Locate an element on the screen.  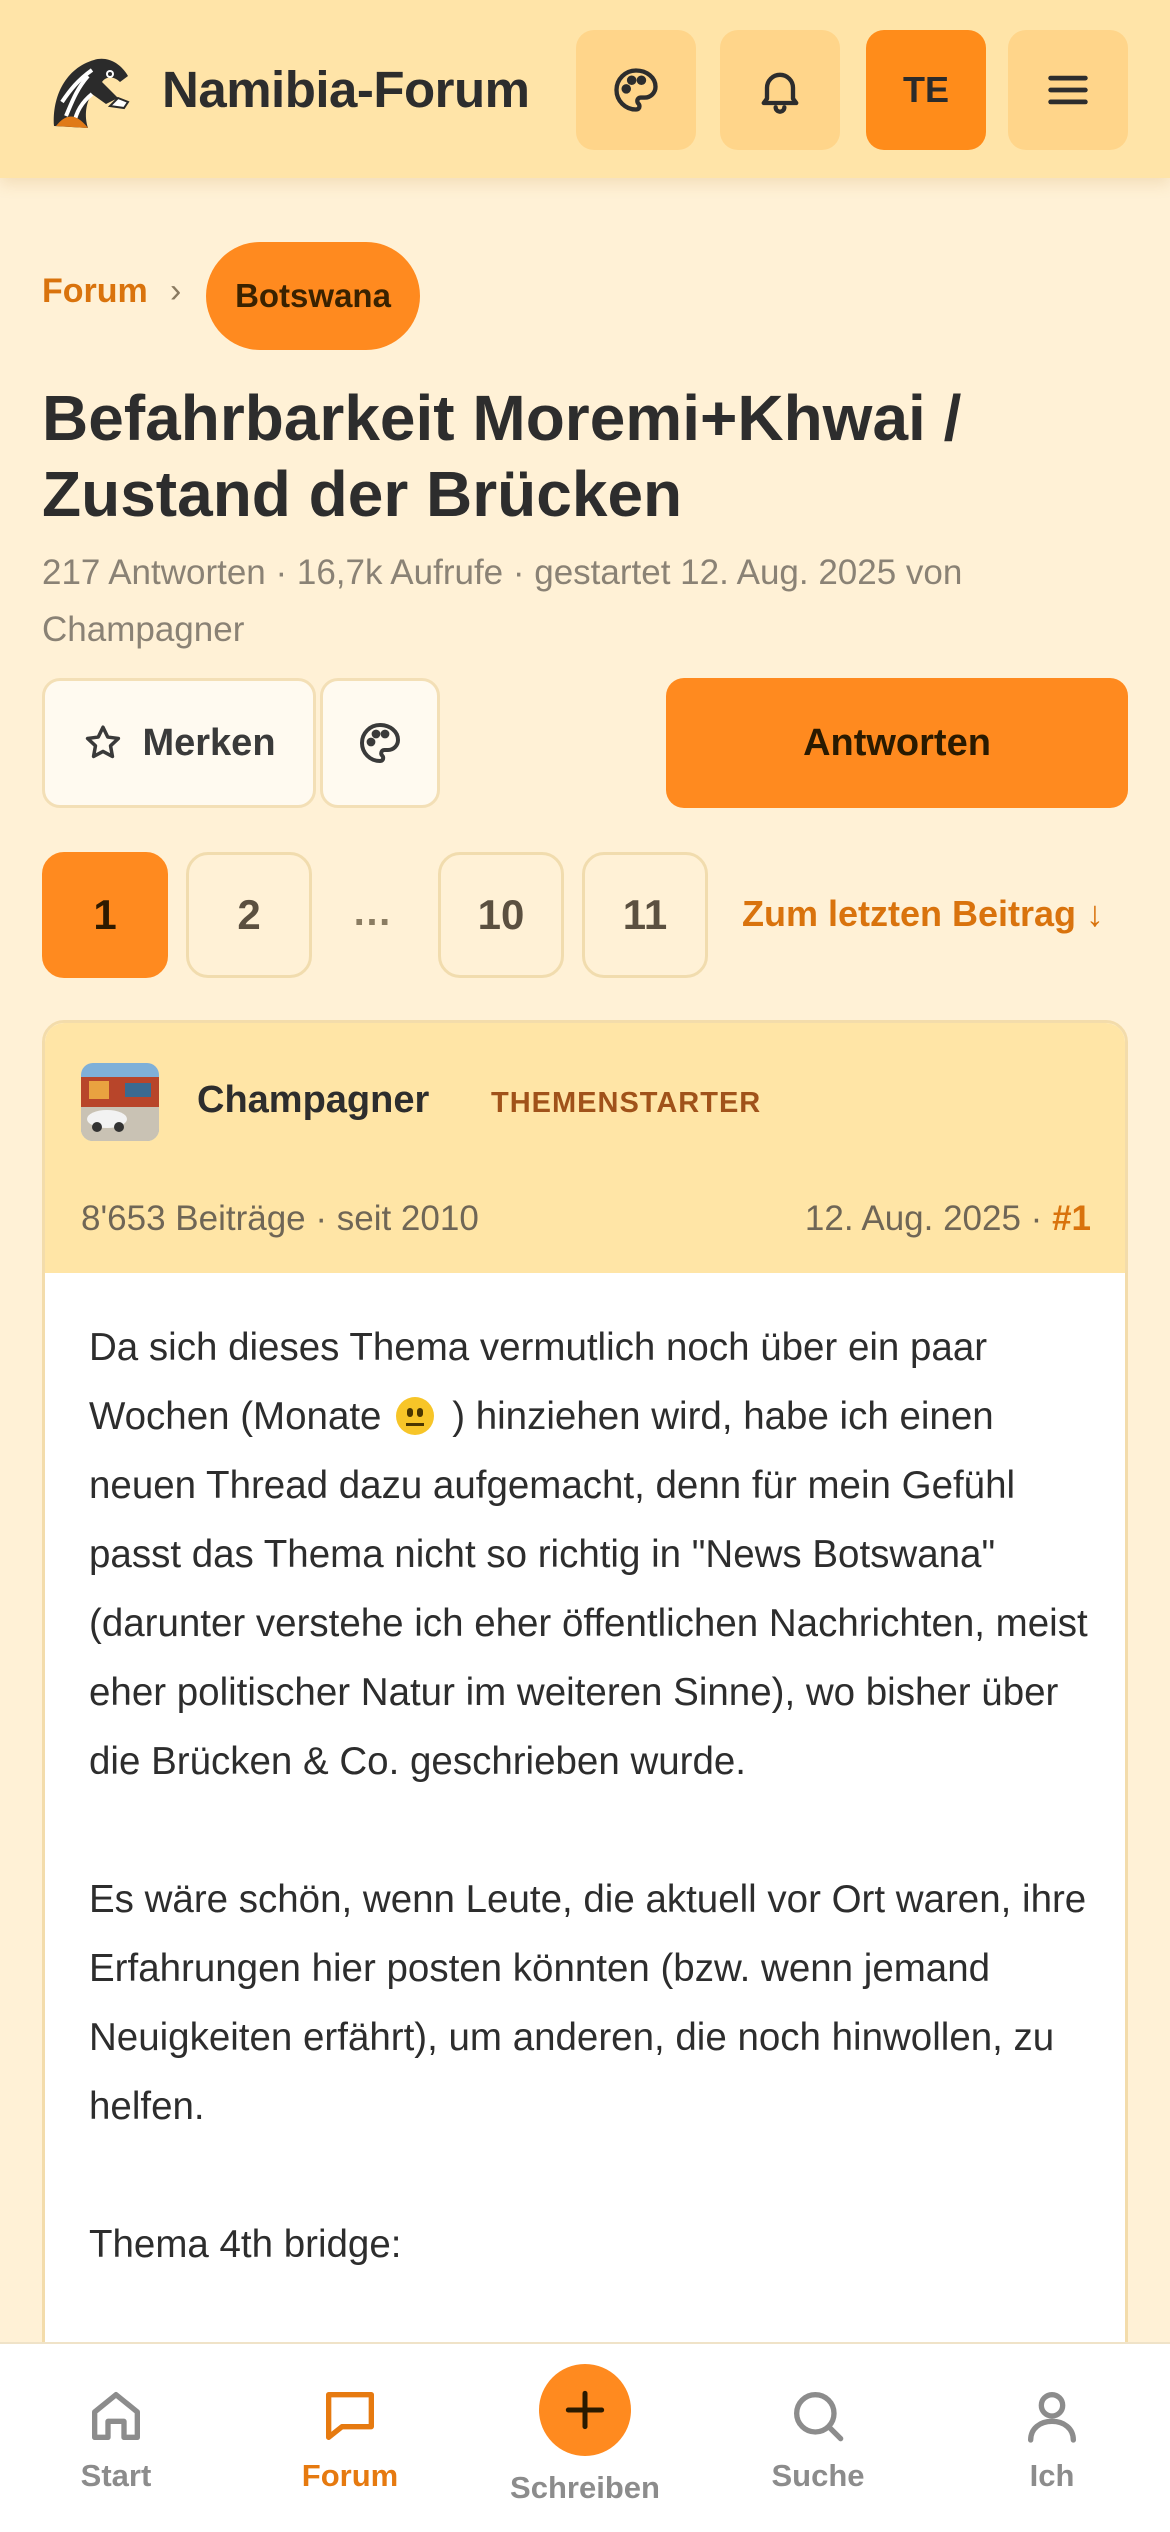
nav-me-label: Ich is located at coordinates (1052, 2475).